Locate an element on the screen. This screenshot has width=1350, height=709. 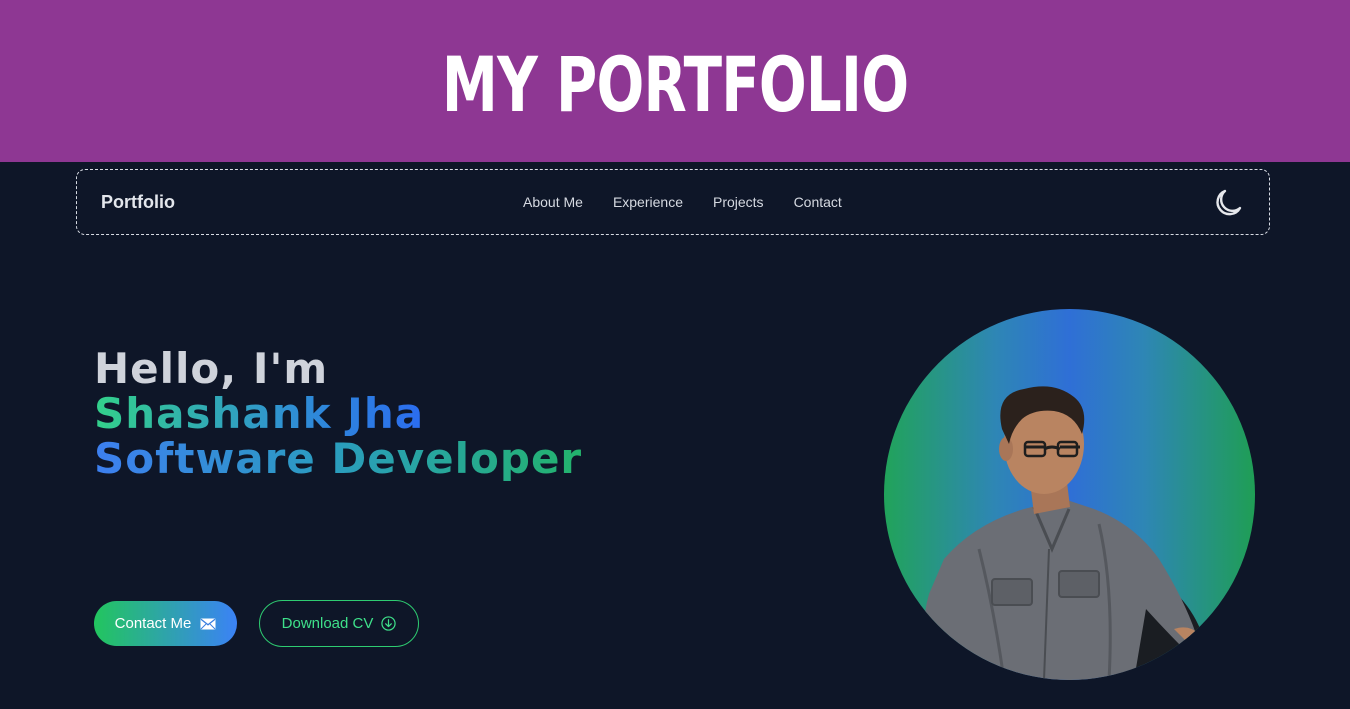
nav-link-experience: Experience is located at coordinates (648, 202).